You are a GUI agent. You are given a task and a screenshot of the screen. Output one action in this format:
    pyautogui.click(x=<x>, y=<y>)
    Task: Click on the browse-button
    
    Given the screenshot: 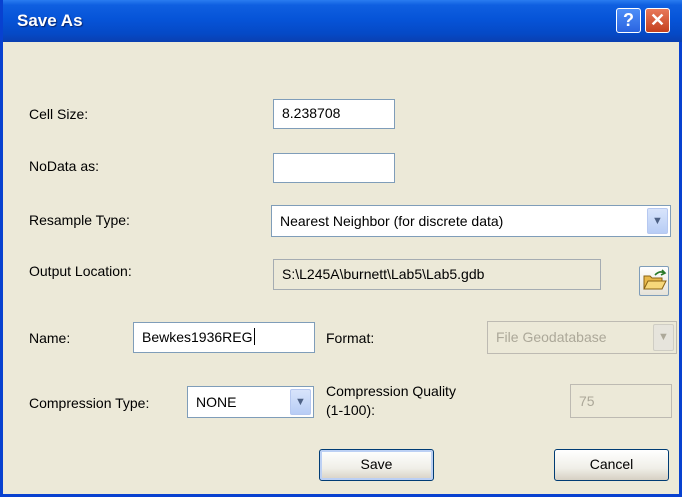 What is the action you would take?
    pyautogui.click(x=654, y=281)
    